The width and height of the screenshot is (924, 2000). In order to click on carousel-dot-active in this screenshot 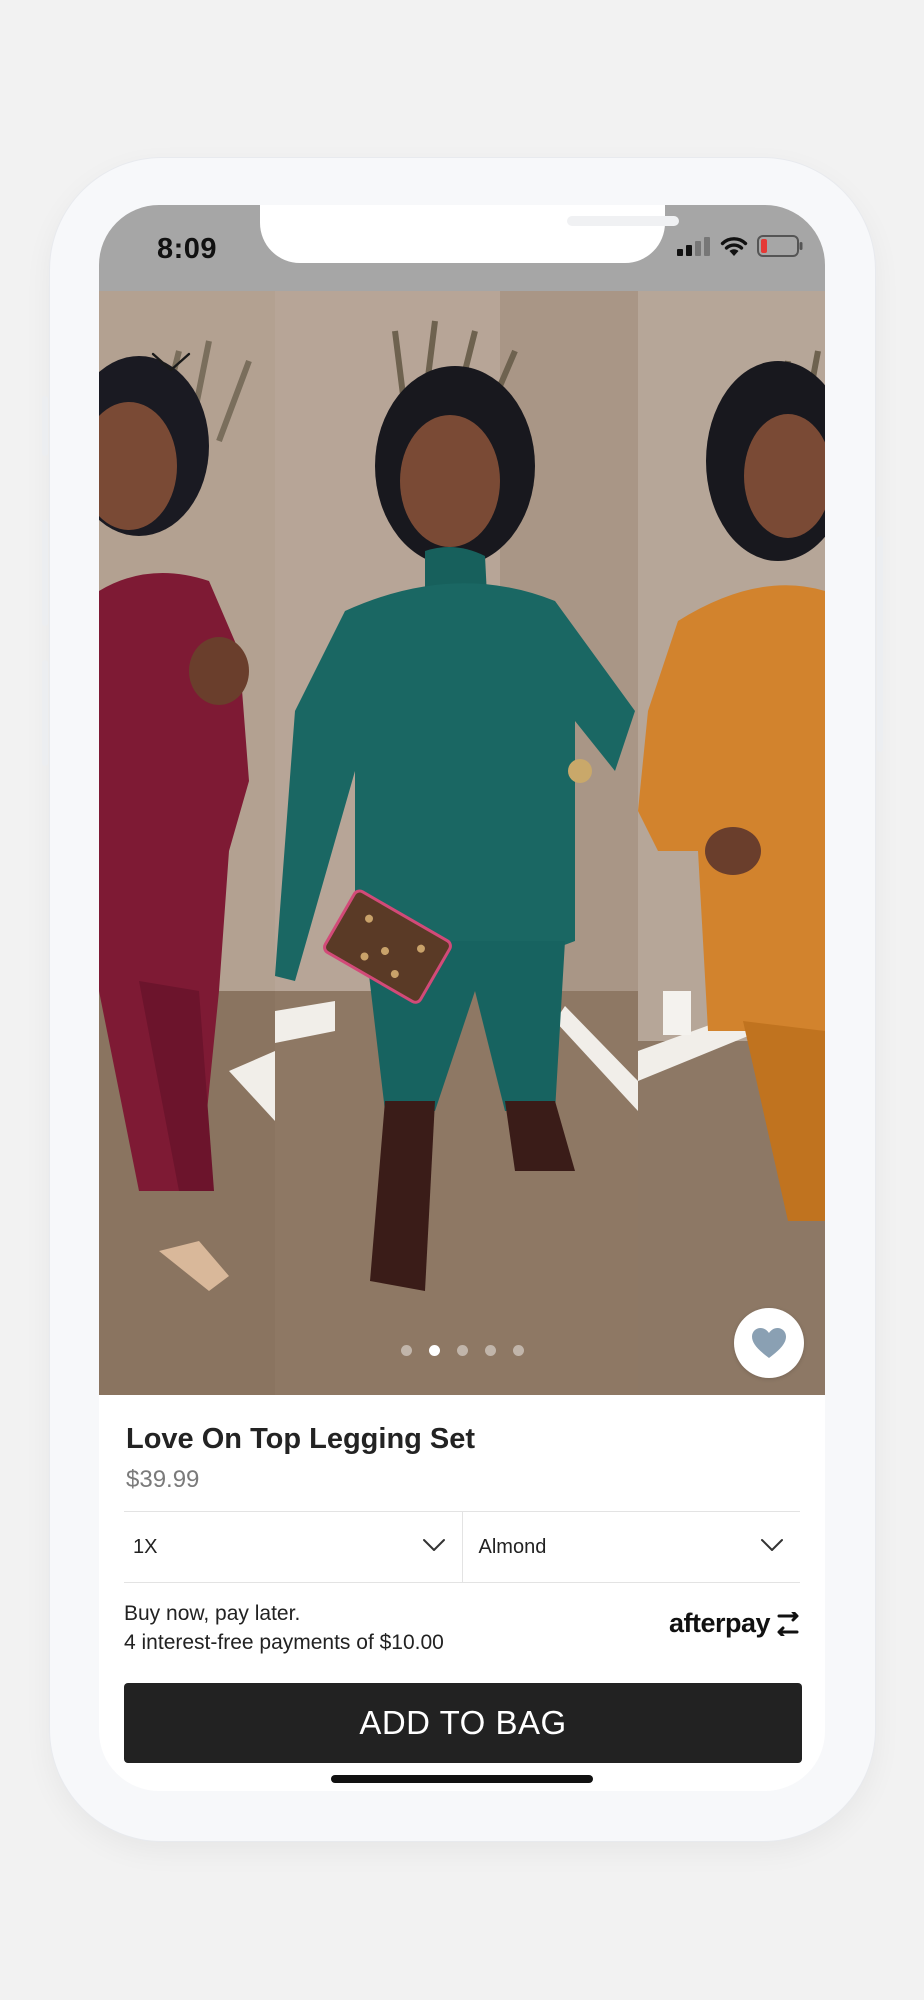, I will do `click(434, 1350)`.